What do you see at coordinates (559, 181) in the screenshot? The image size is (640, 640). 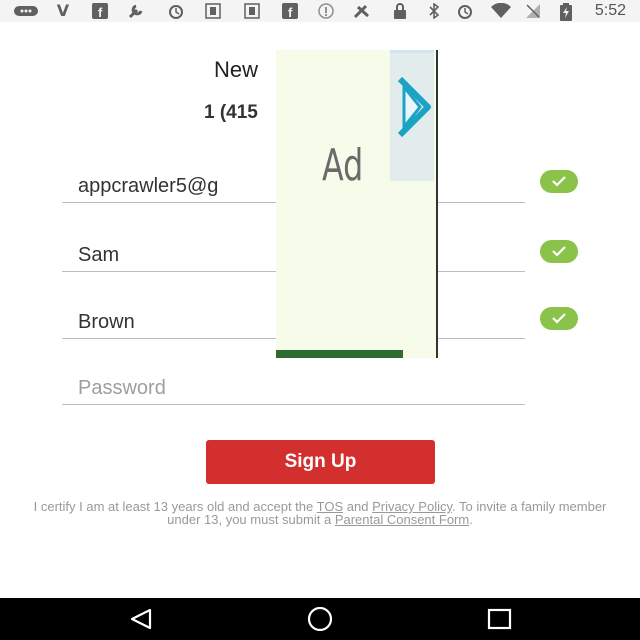 I see `email-valid-check-icon` at bounding box center [559, 181].